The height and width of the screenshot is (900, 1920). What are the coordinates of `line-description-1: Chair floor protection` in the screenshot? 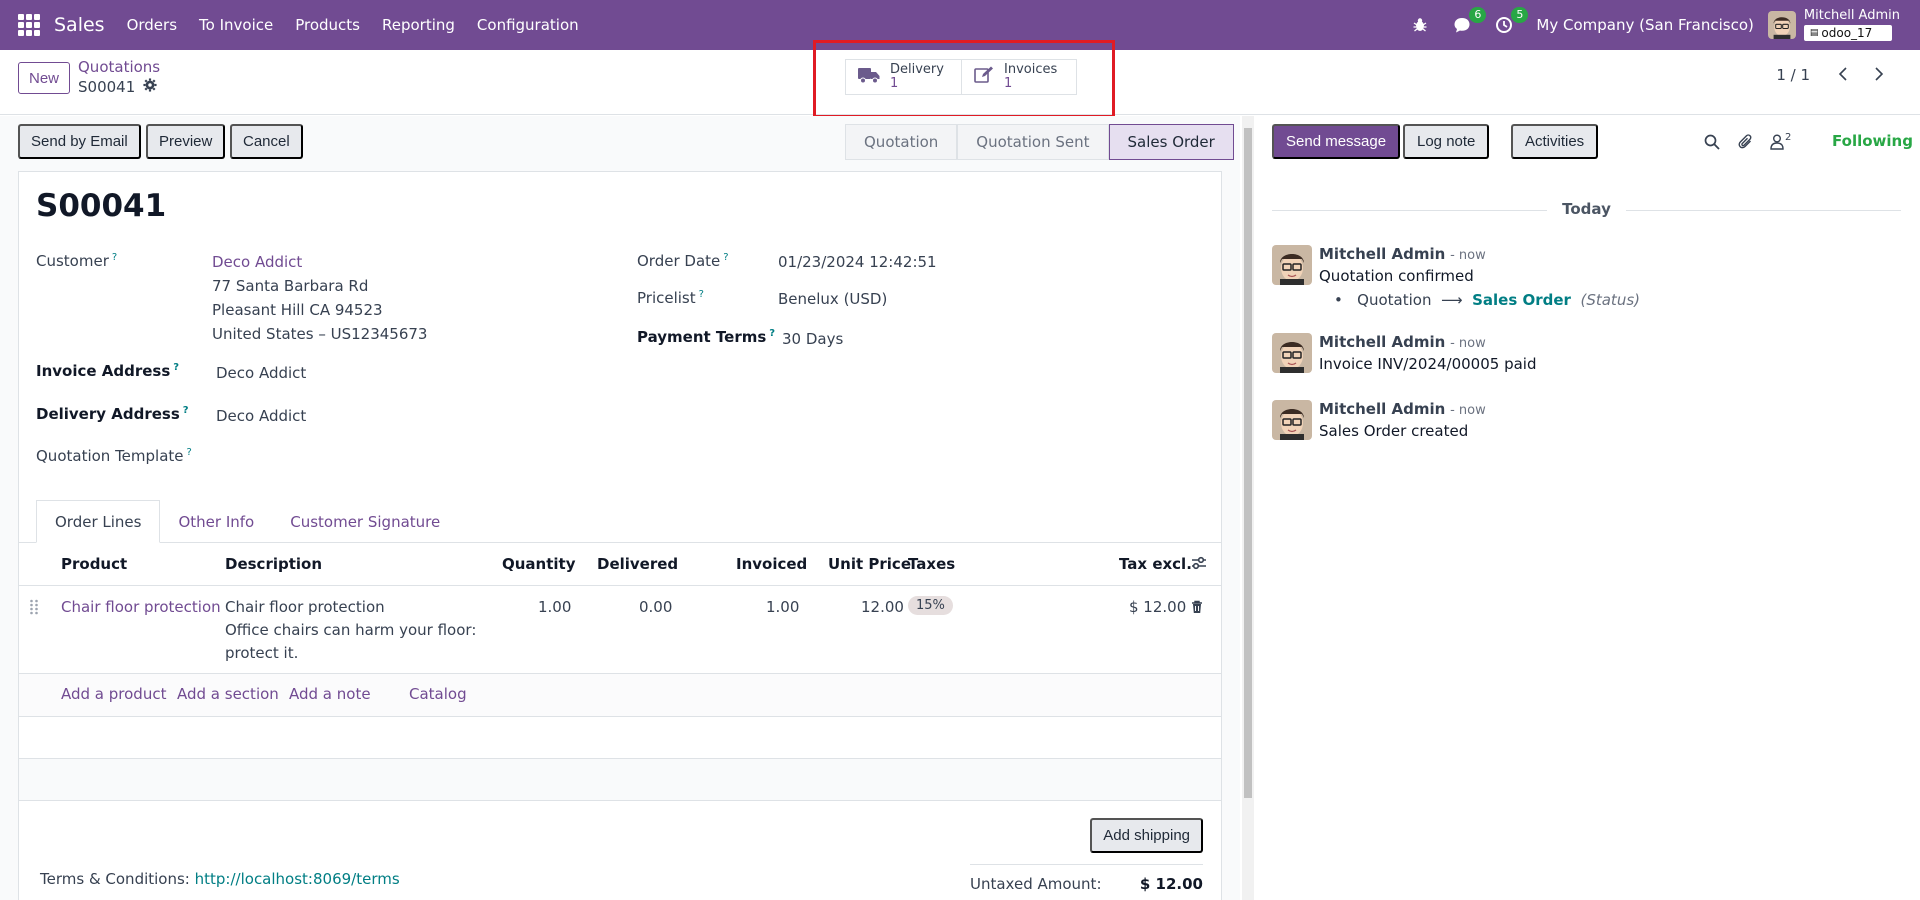 It's located at (305, 607).